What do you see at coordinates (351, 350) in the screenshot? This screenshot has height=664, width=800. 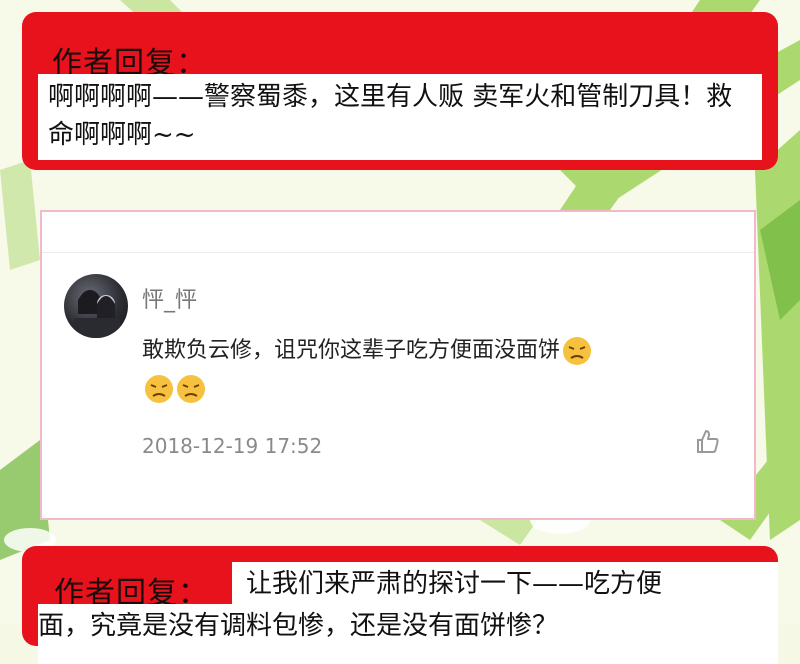 I see `comment-body: 敢欺负云修，诅咒你这辈子吃方便面没面饼` at bounding box center [351, 350].